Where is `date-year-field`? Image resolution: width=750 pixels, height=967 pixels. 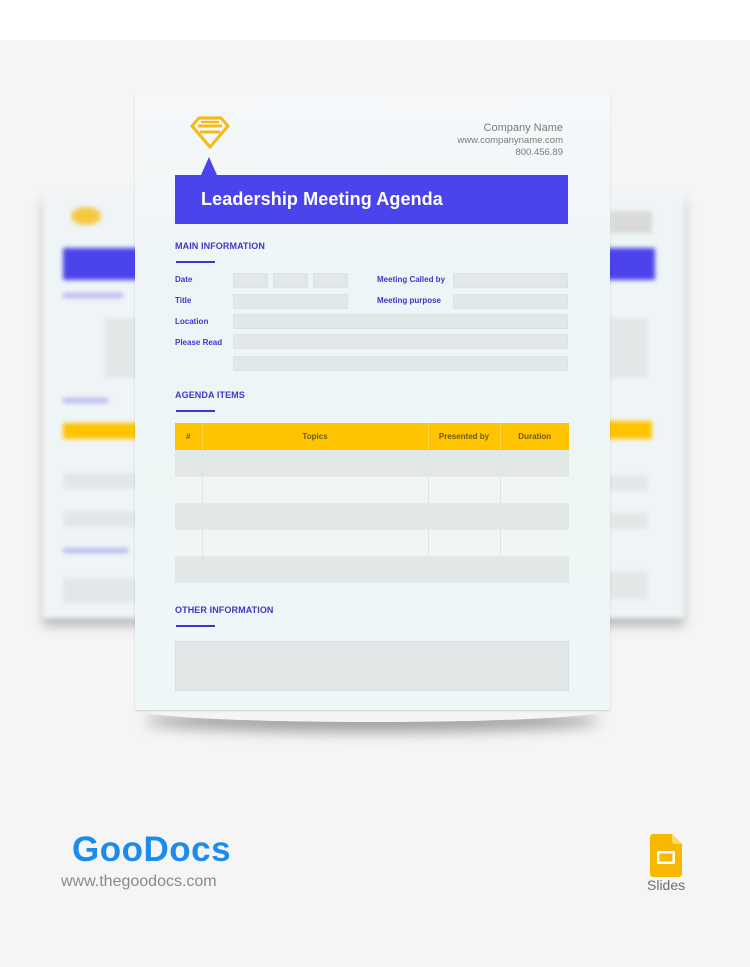 date-year-field is located at coordinates (330, 280).